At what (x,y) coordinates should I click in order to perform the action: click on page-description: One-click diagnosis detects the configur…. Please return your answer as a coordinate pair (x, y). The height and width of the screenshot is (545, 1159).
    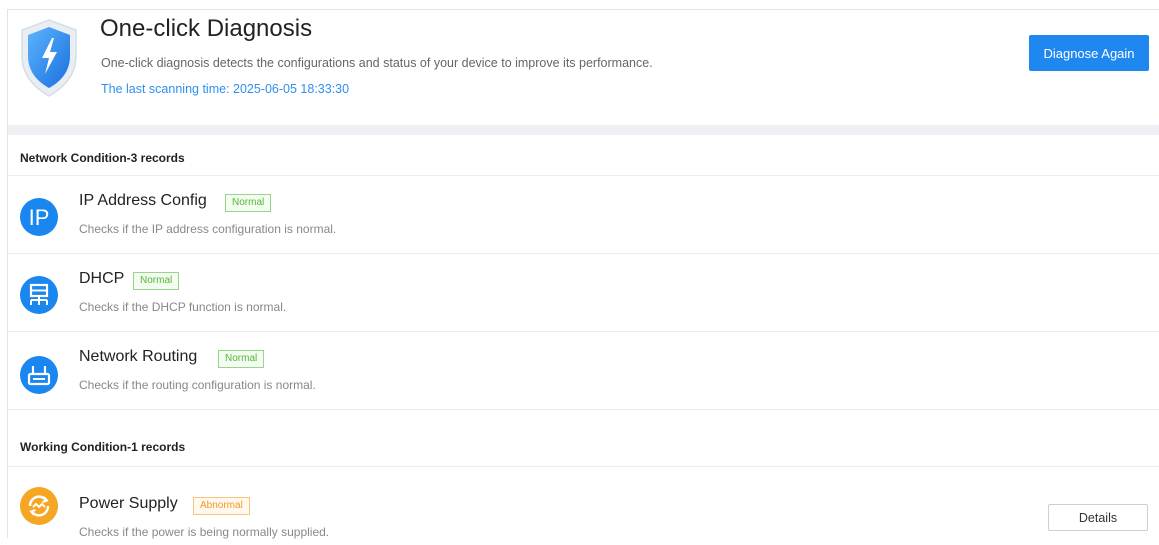
    Looking at the image, I should click on (377, 63).